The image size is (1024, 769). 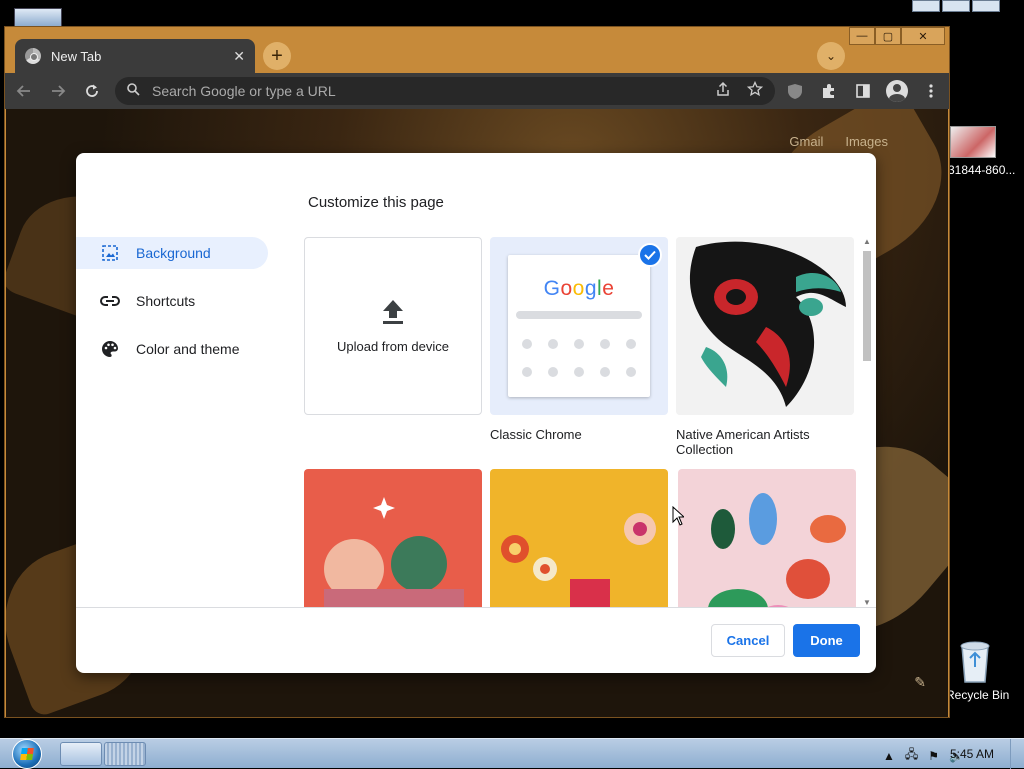 What do you see at coordinates (393, 346) in the screenshot?
I see `upload-label: Upload from device` at bounding box center [393, 346].